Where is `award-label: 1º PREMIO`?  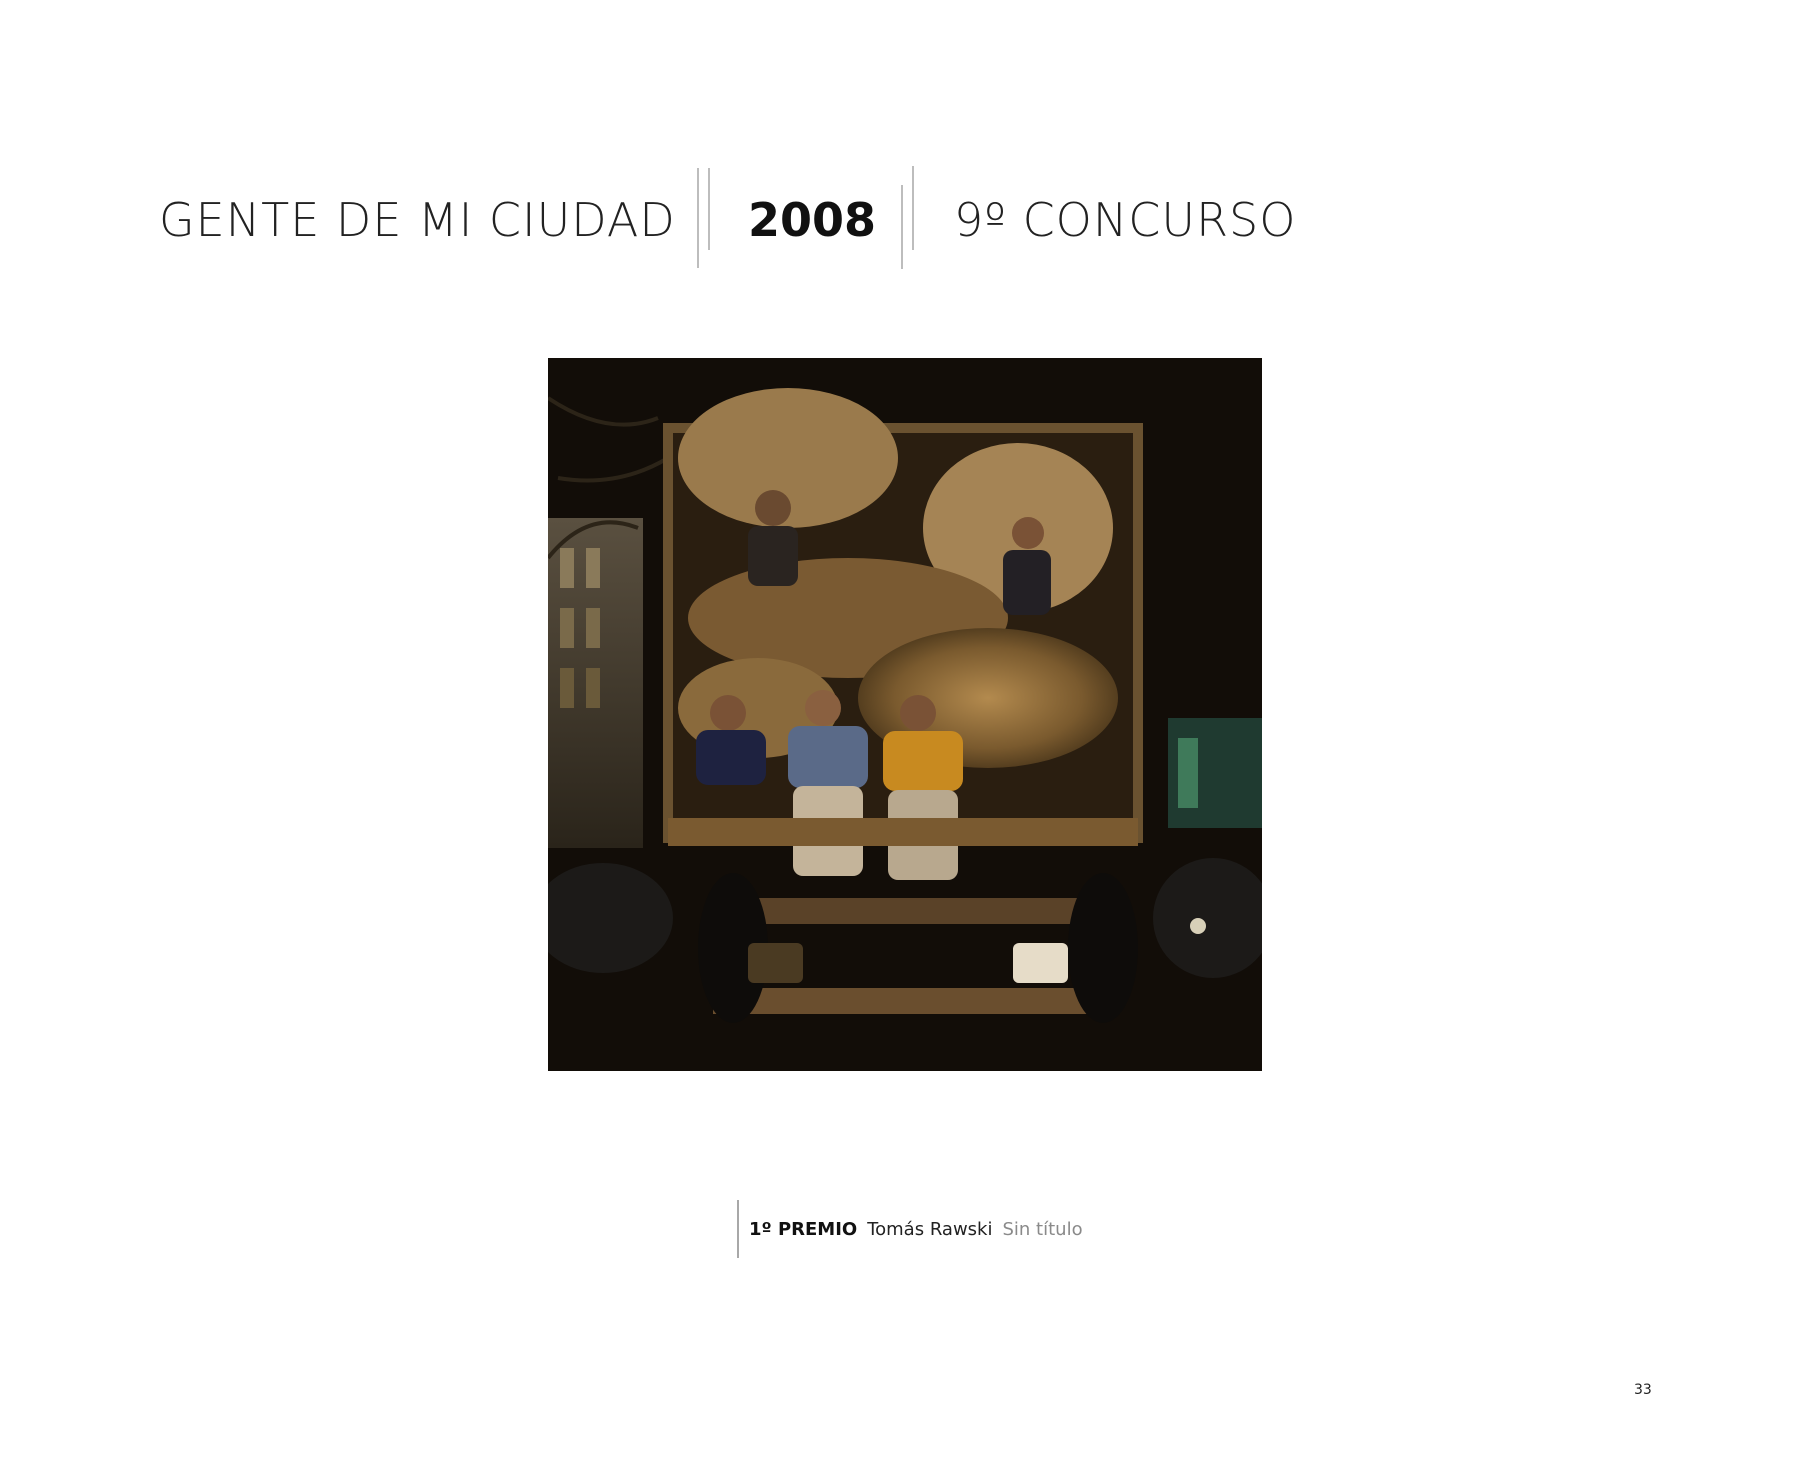 award-label: 1º PREMIO is located at coordinates (803, 1229).